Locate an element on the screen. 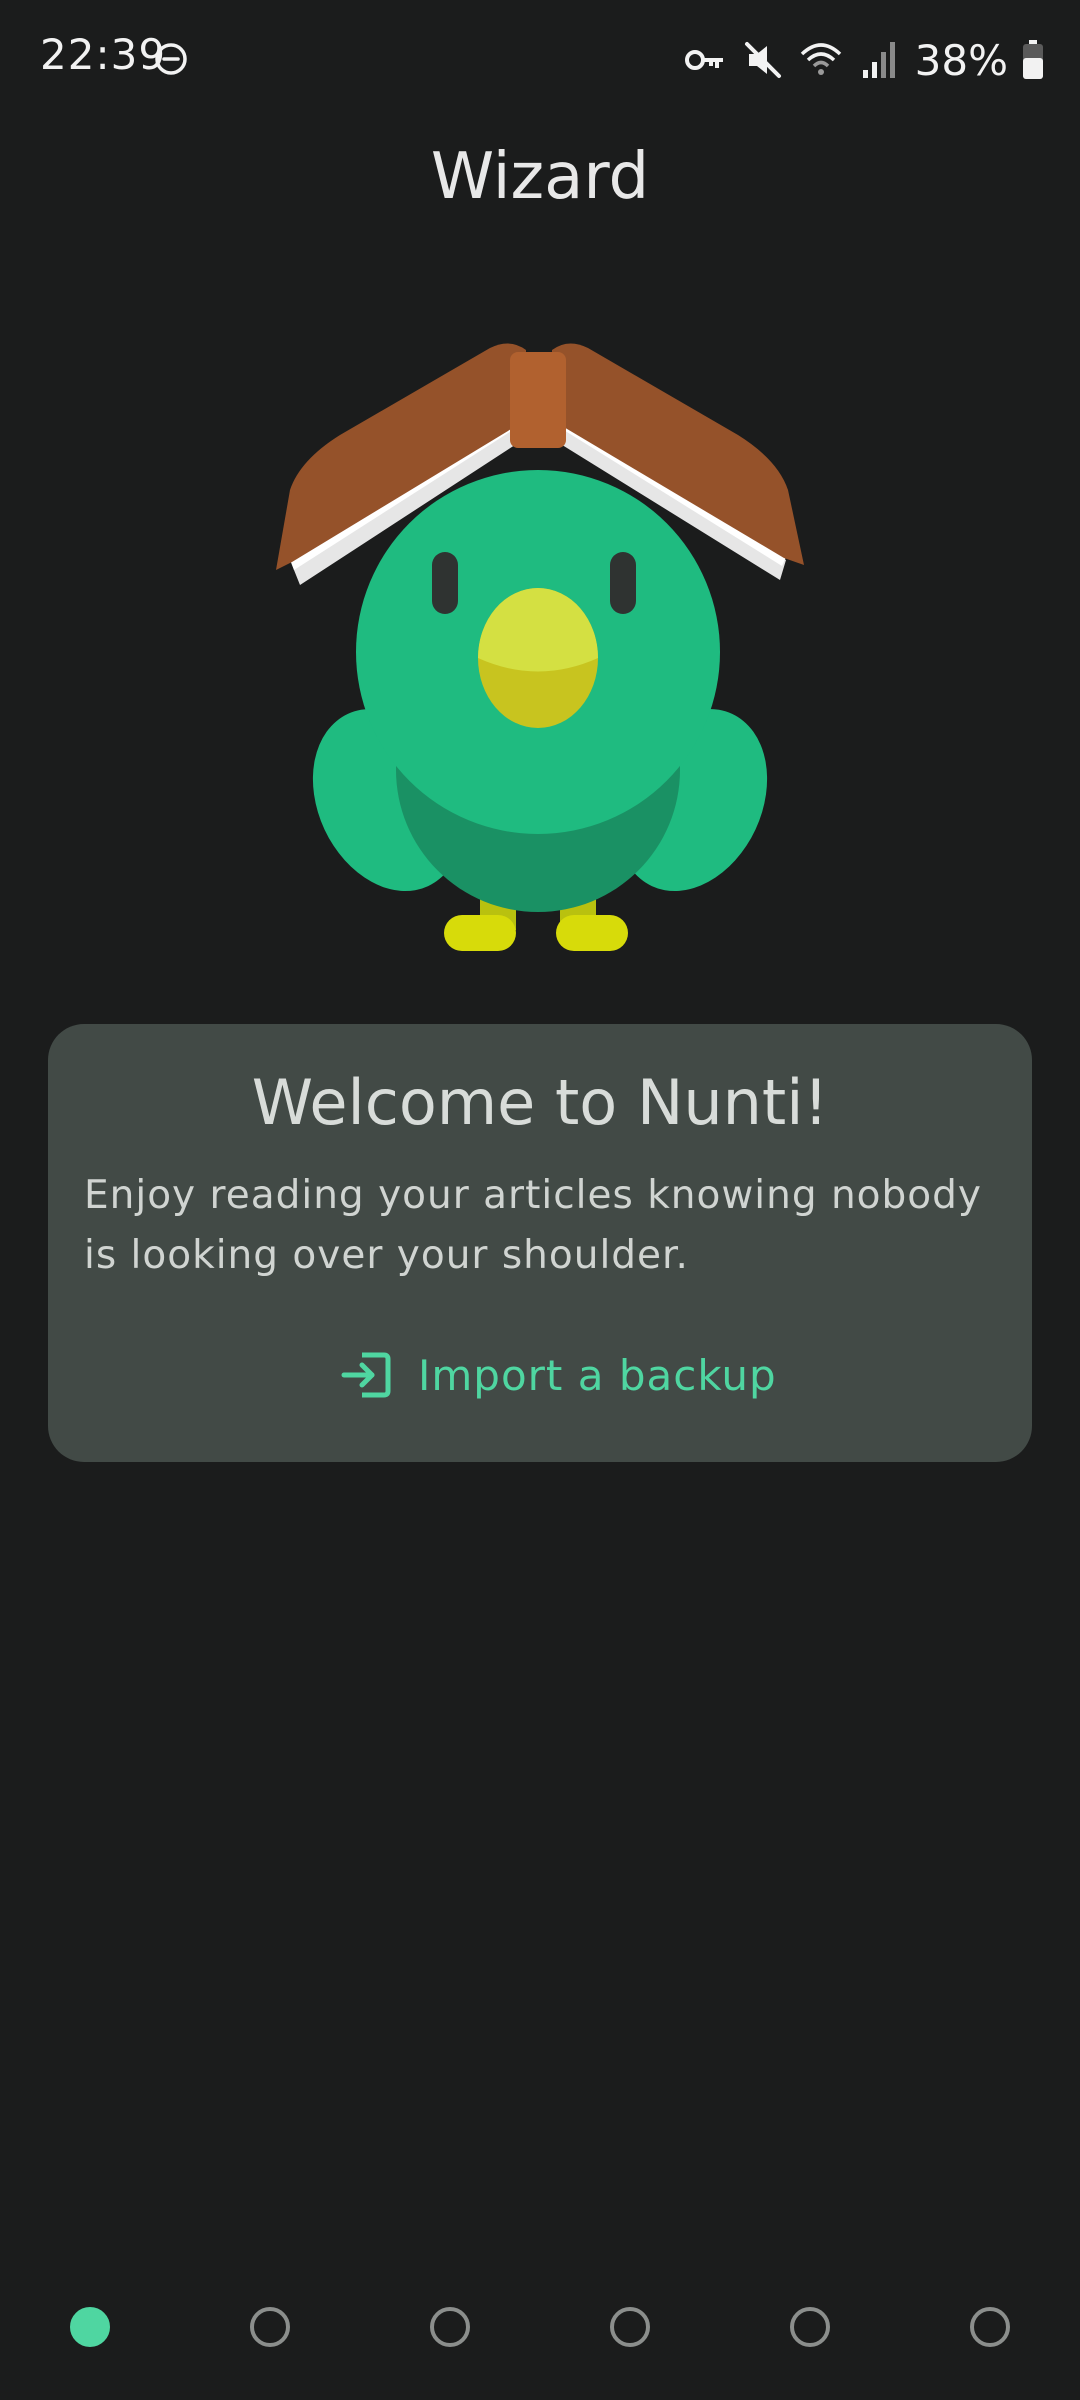  page-title: Wizard is located at coordinates (540, 177).